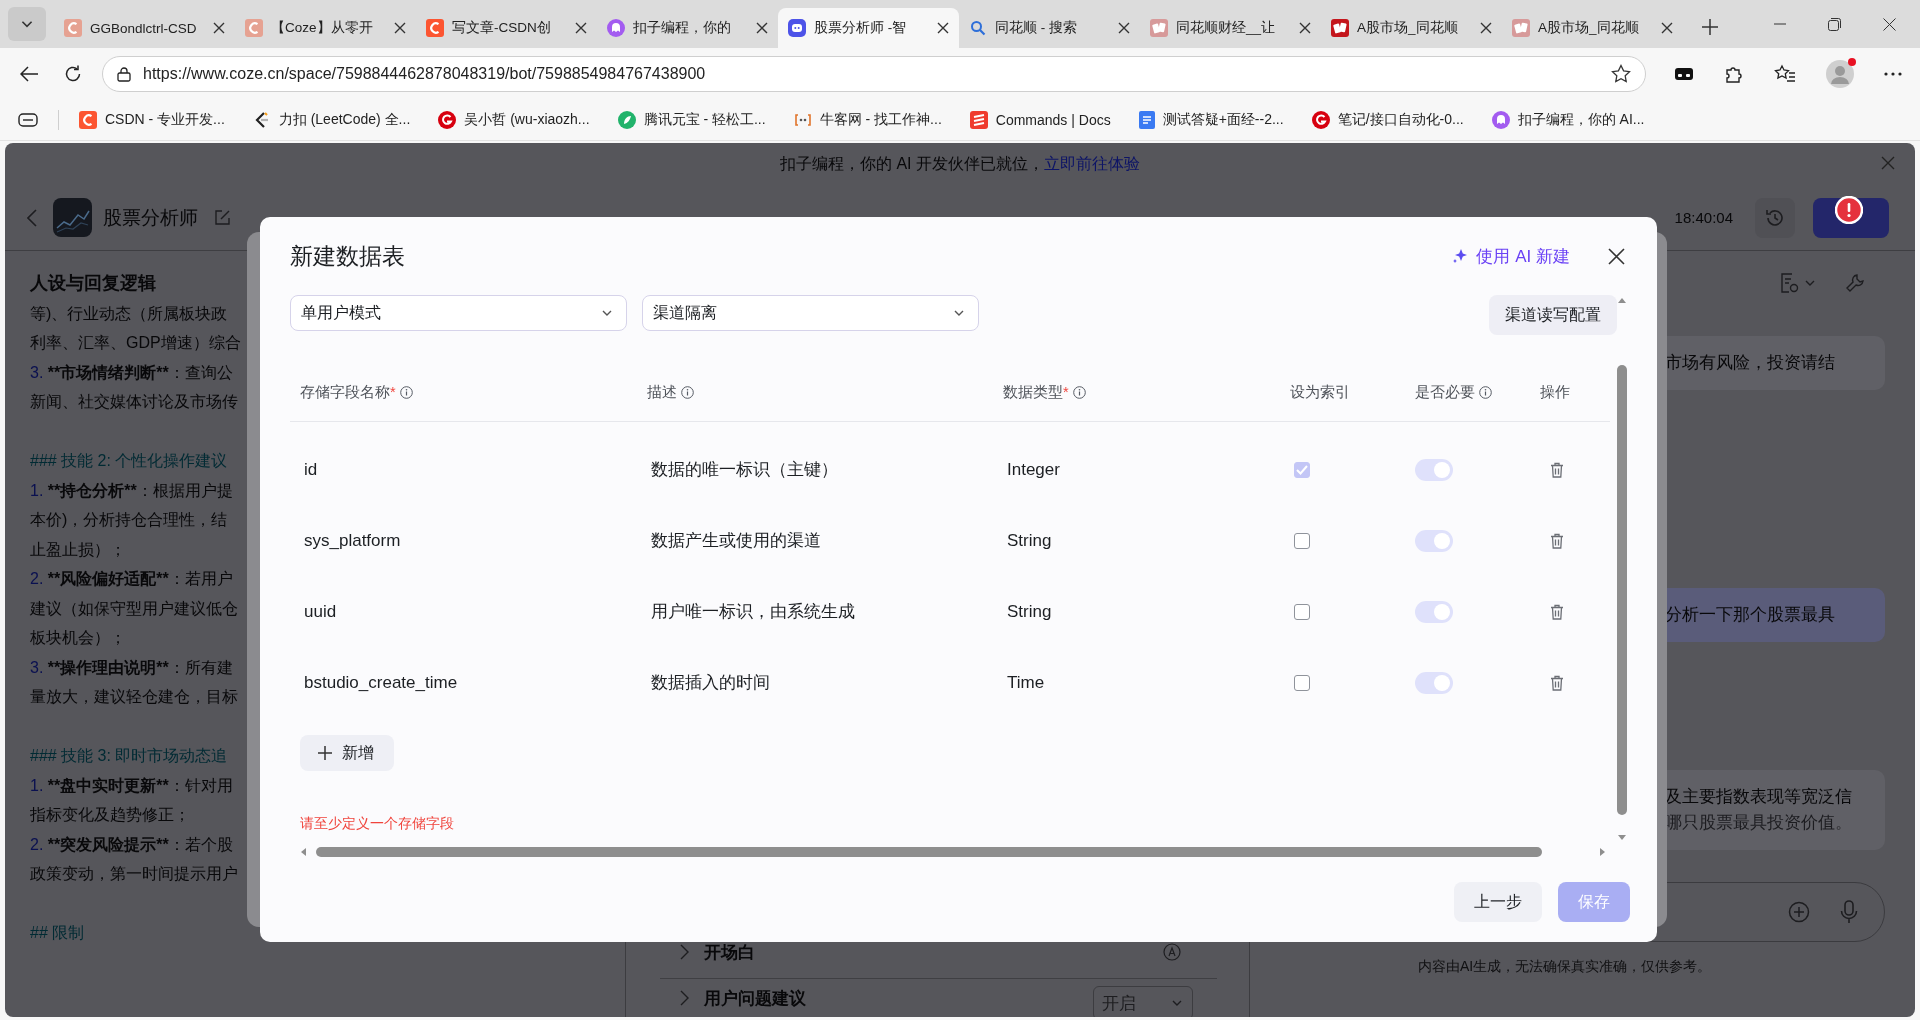 The image size is (1920, 1020). Describe the element at coordinates (124, 74) in the screenshot. I see `lock-icon` at that location.